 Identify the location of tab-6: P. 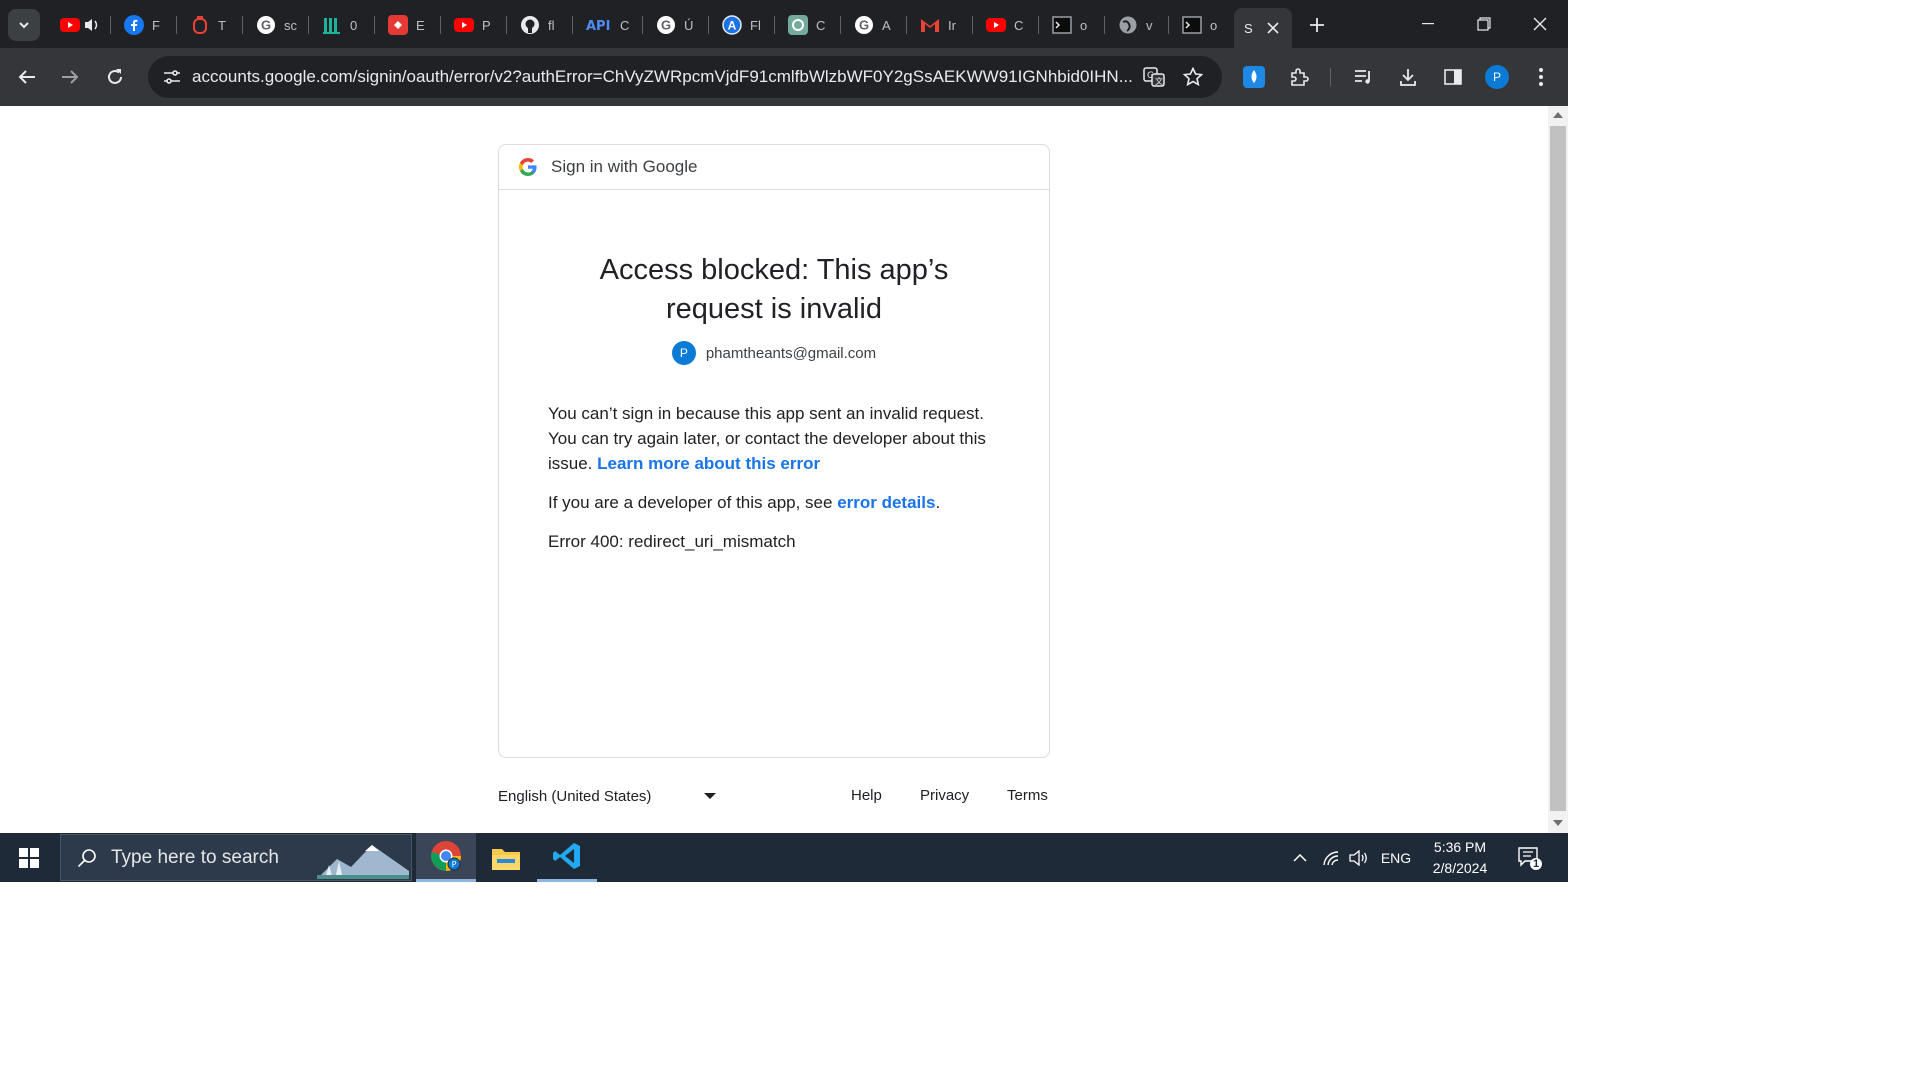
(470, 25).